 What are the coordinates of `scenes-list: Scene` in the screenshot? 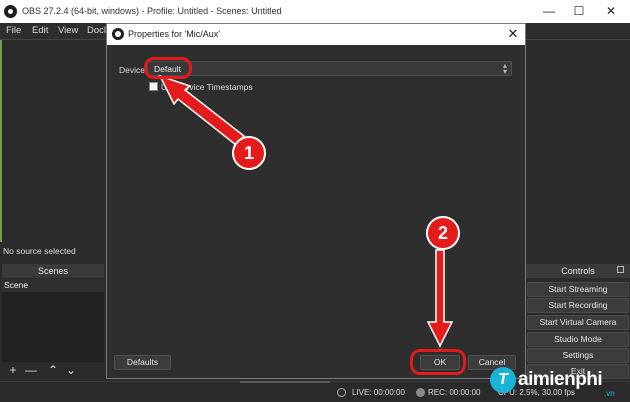 It's located at (53, 320).